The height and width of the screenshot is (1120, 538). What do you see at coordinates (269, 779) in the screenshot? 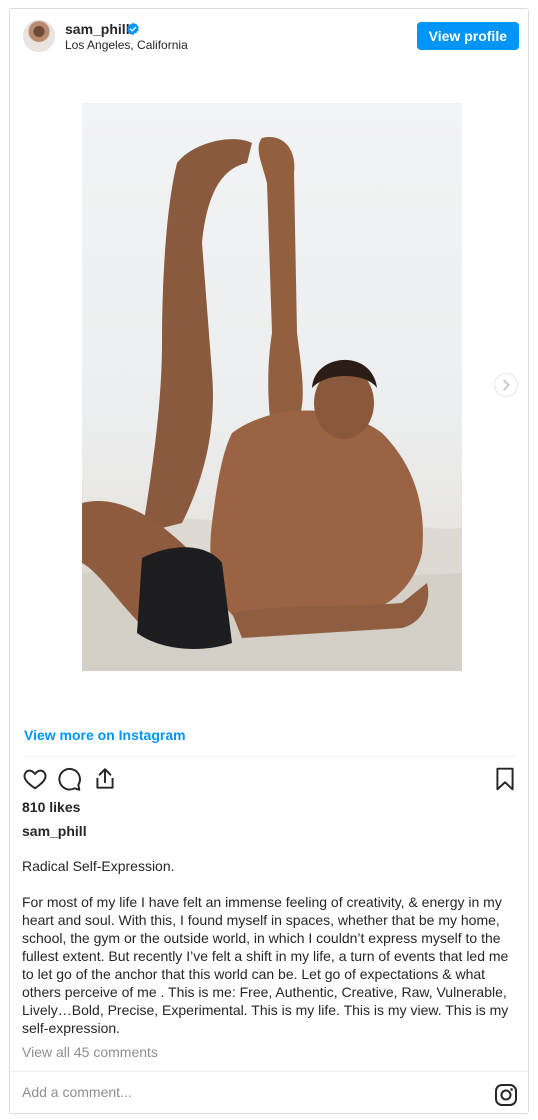
I see `action-bar` at bounding box center [269, 779].